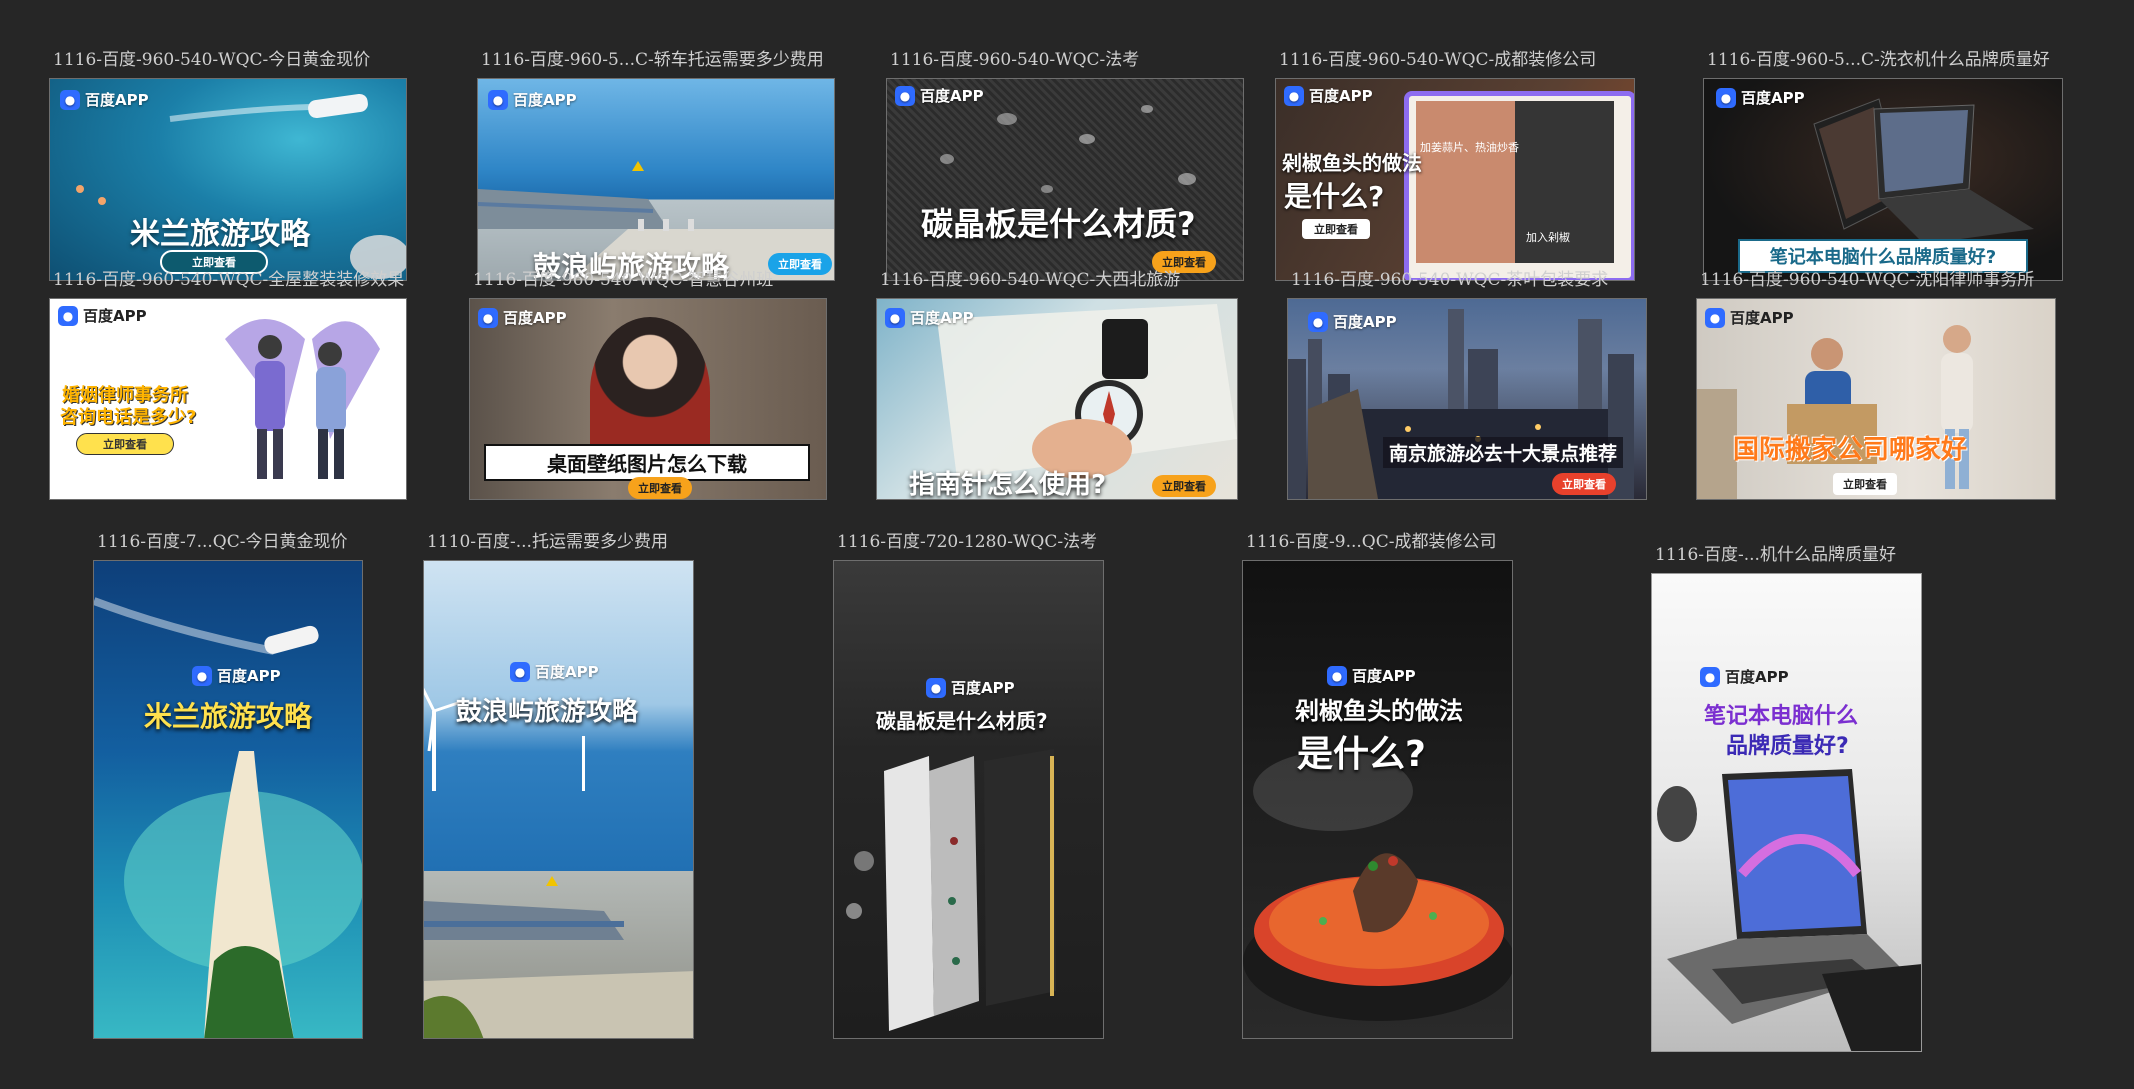  Describe the element at coordinates (1787, 746) in the screenshot. I see `ad-headline-line2: 品牌质量好?` at that location.